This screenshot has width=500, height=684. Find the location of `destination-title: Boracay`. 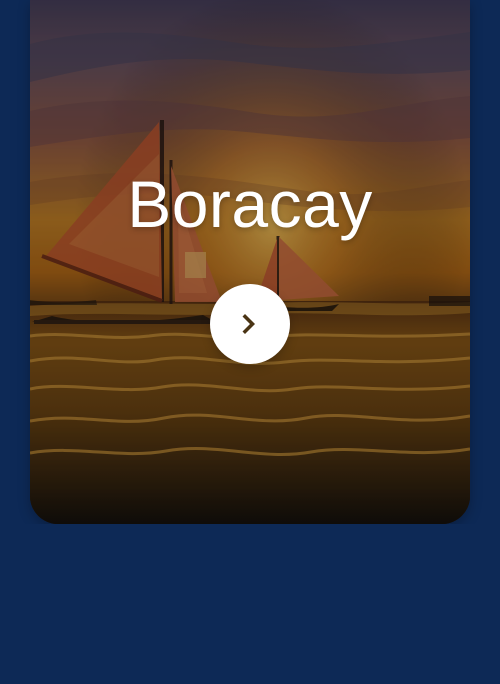

destination-title: Boracay is located at coordinates (250, 204).